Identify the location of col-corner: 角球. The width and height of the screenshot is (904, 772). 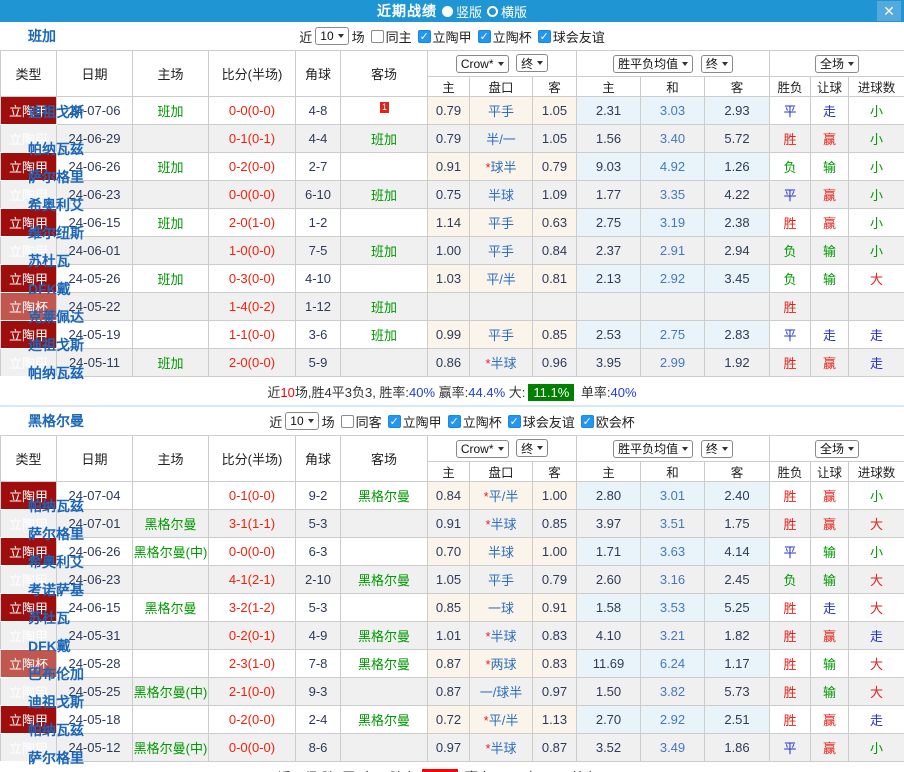
(318, 73).